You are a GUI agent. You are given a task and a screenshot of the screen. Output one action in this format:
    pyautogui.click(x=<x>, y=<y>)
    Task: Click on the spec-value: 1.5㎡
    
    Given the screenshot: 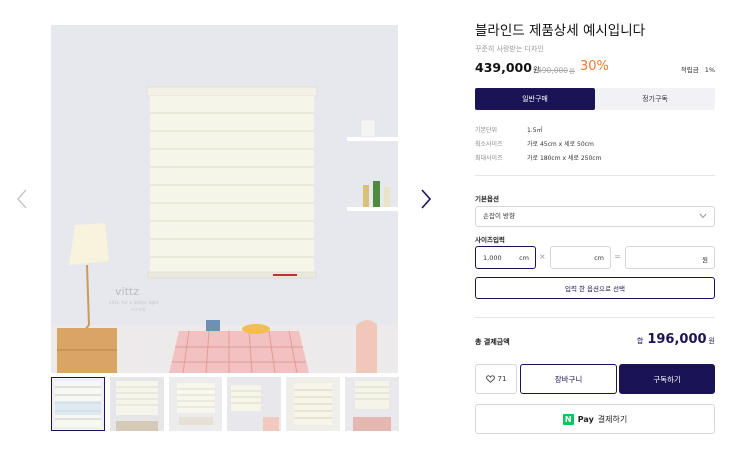 What is the action you would take?
    pyautogui.click(x=535, y=130)
    